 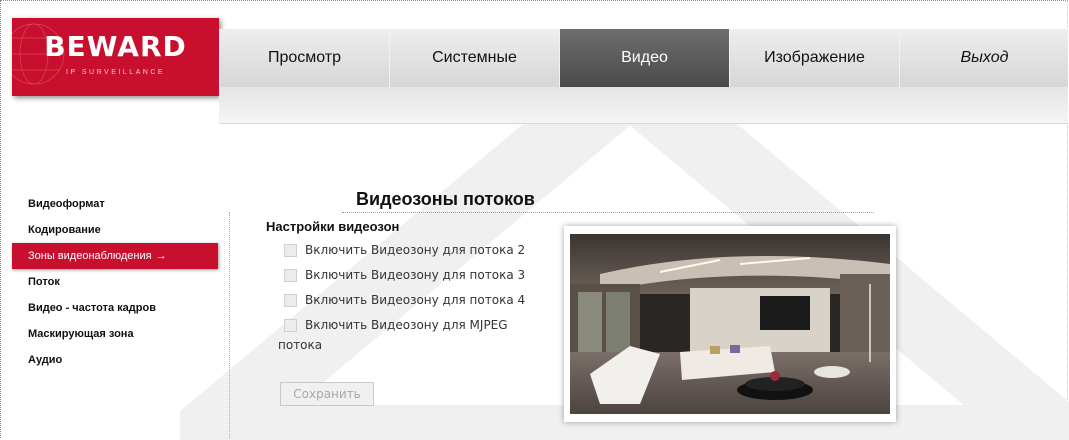 I want to click on title-divider, so click(x=608, y=212).